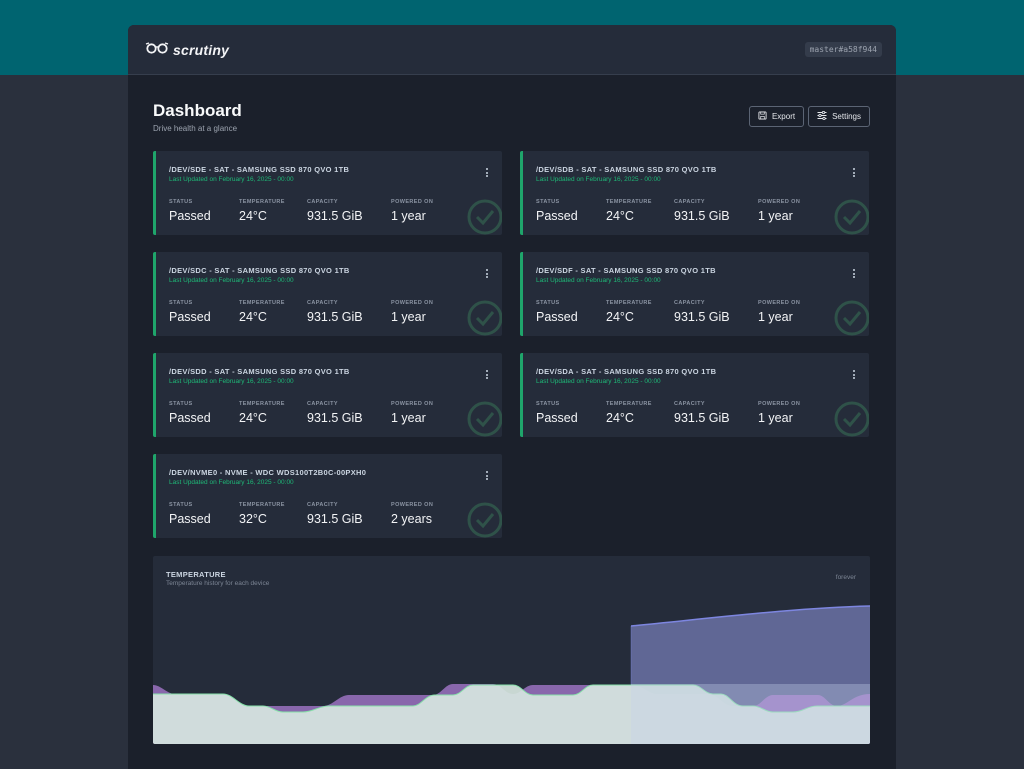  Describe the element at coordinates (512, 50) in the screenshot. I see `top-bar: scrutiny master#a58f944` at that location.